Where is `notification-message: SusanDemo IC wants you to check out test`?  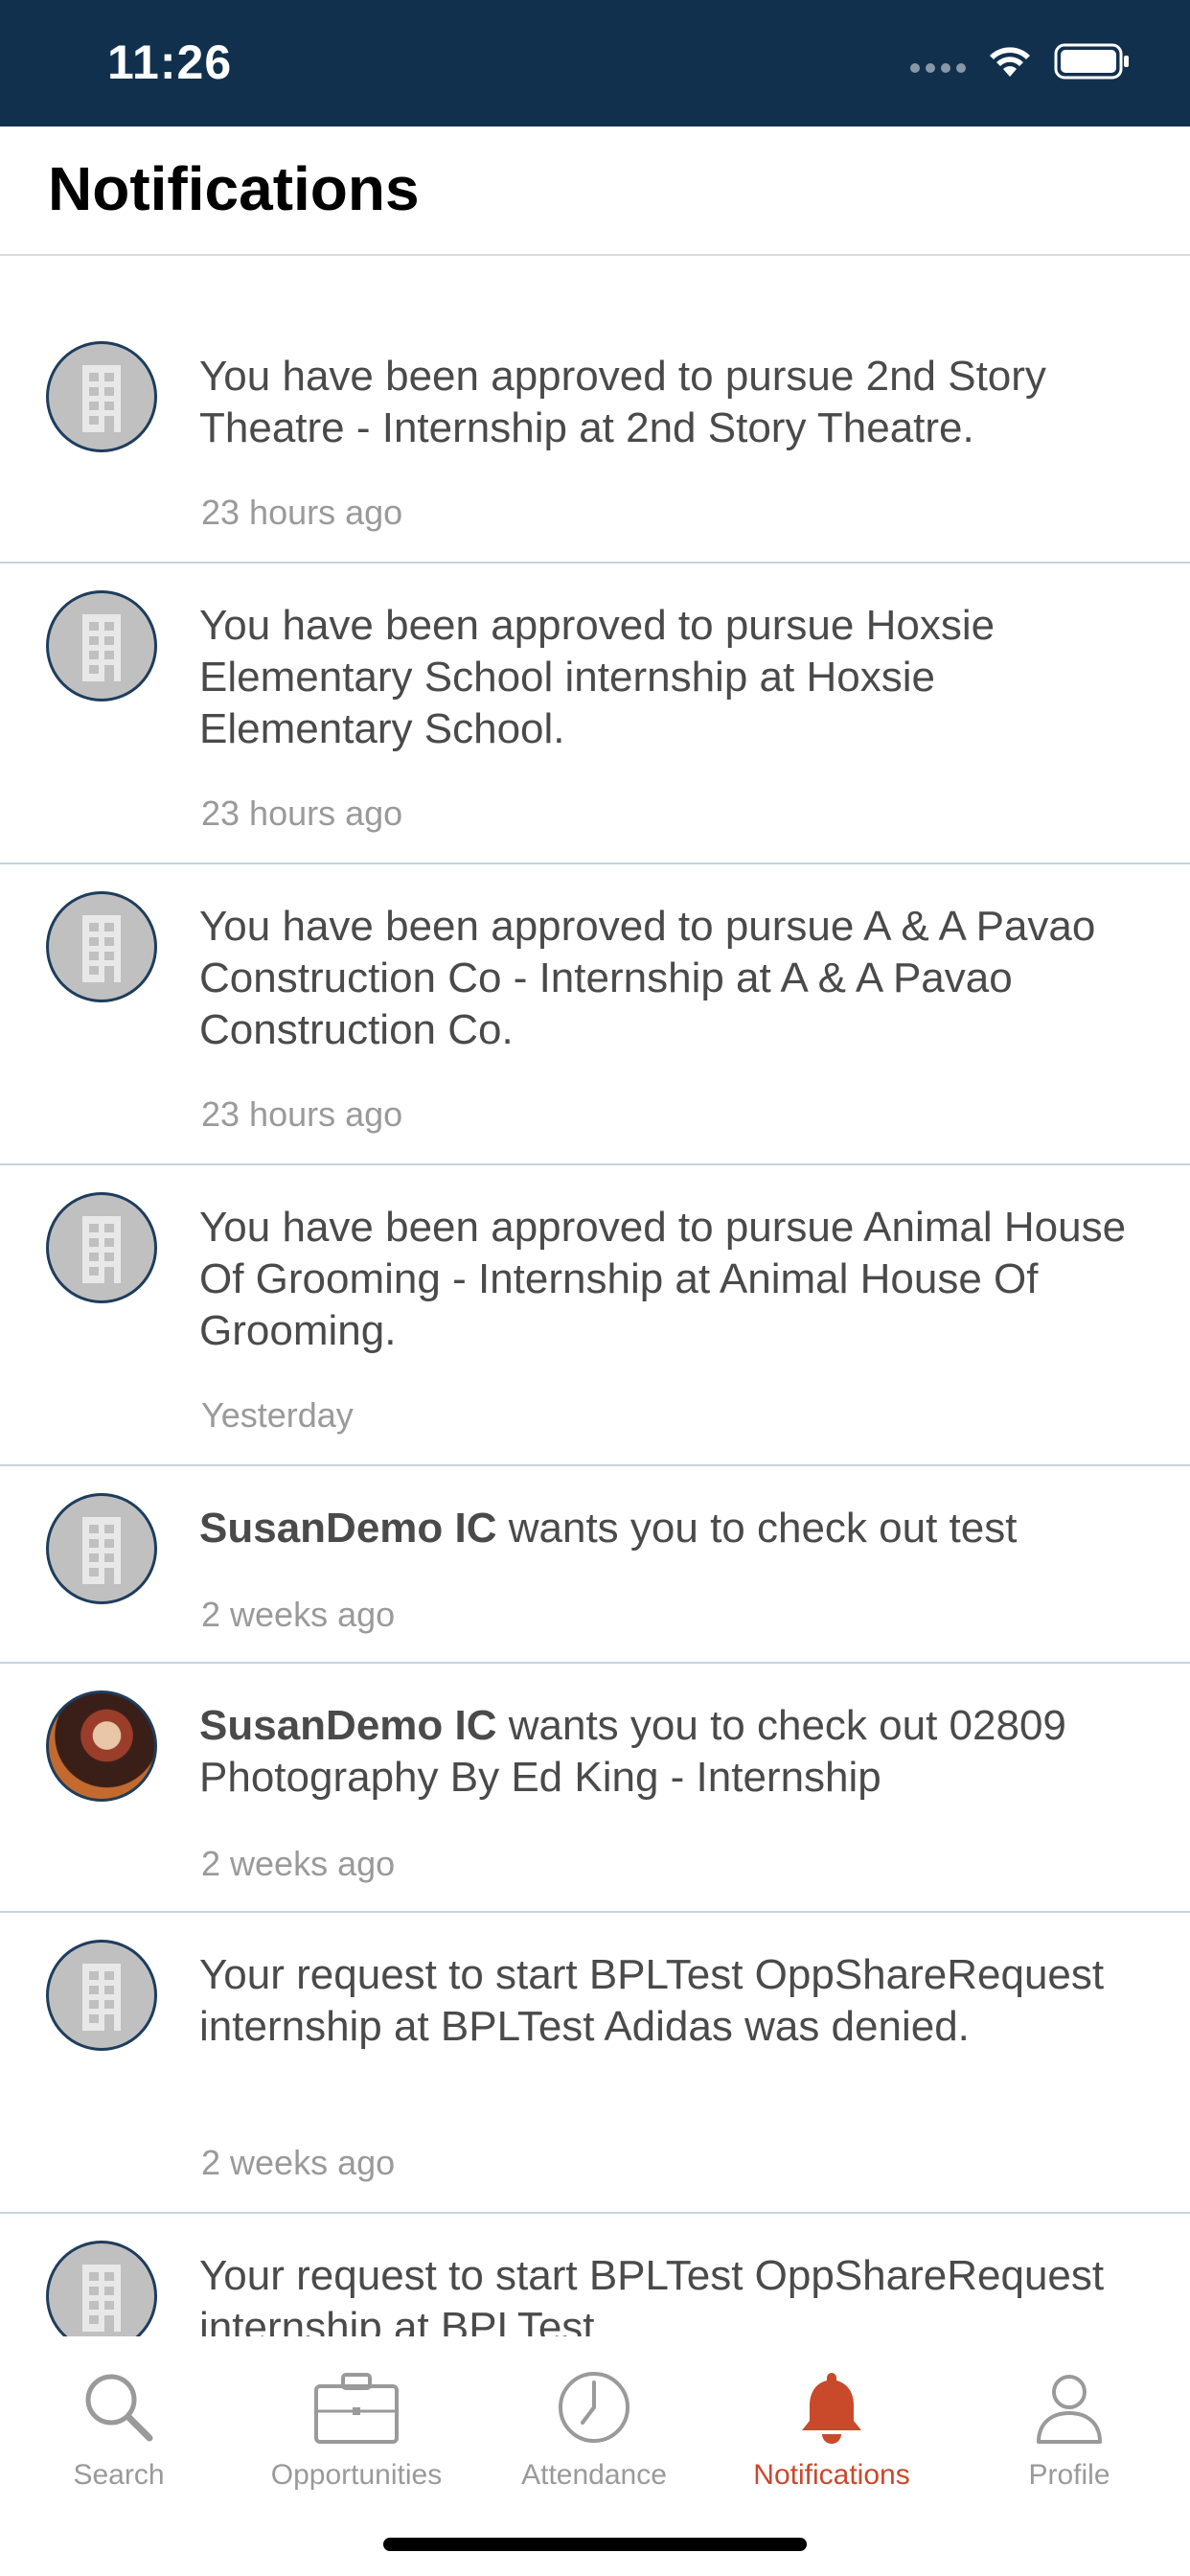
notification-message: SusanDemo IC wants you to check out test is located at coordinates (608, 1529).